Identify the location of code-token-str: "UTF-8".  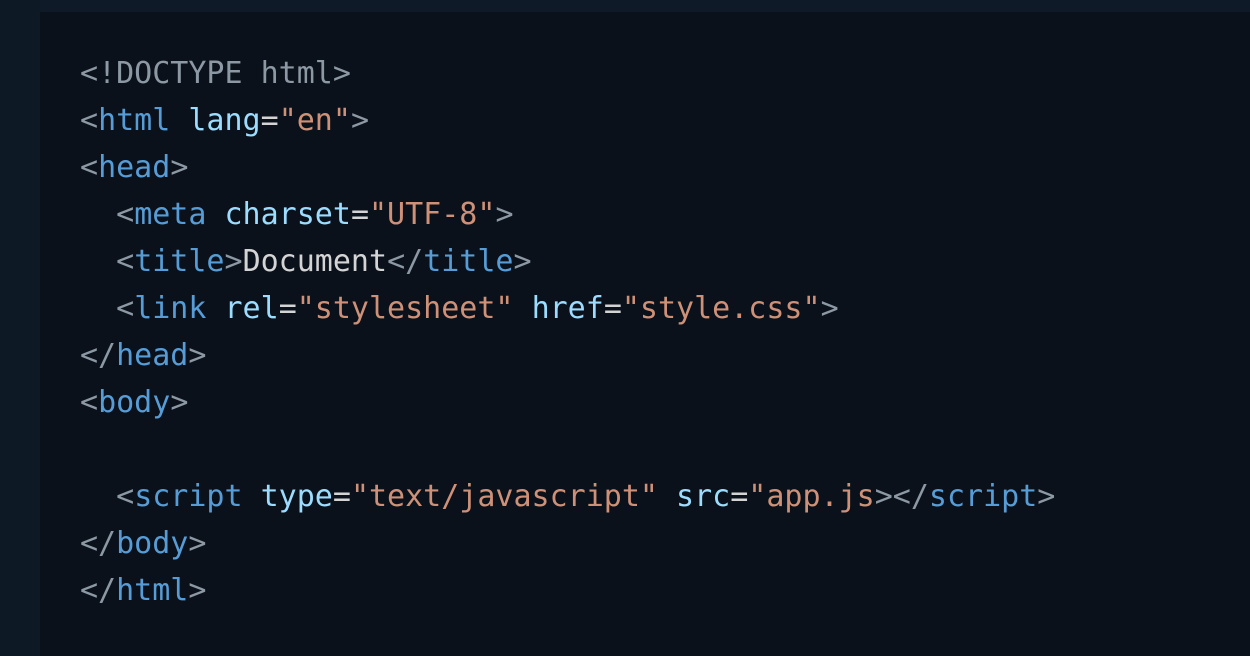
(432, 214).